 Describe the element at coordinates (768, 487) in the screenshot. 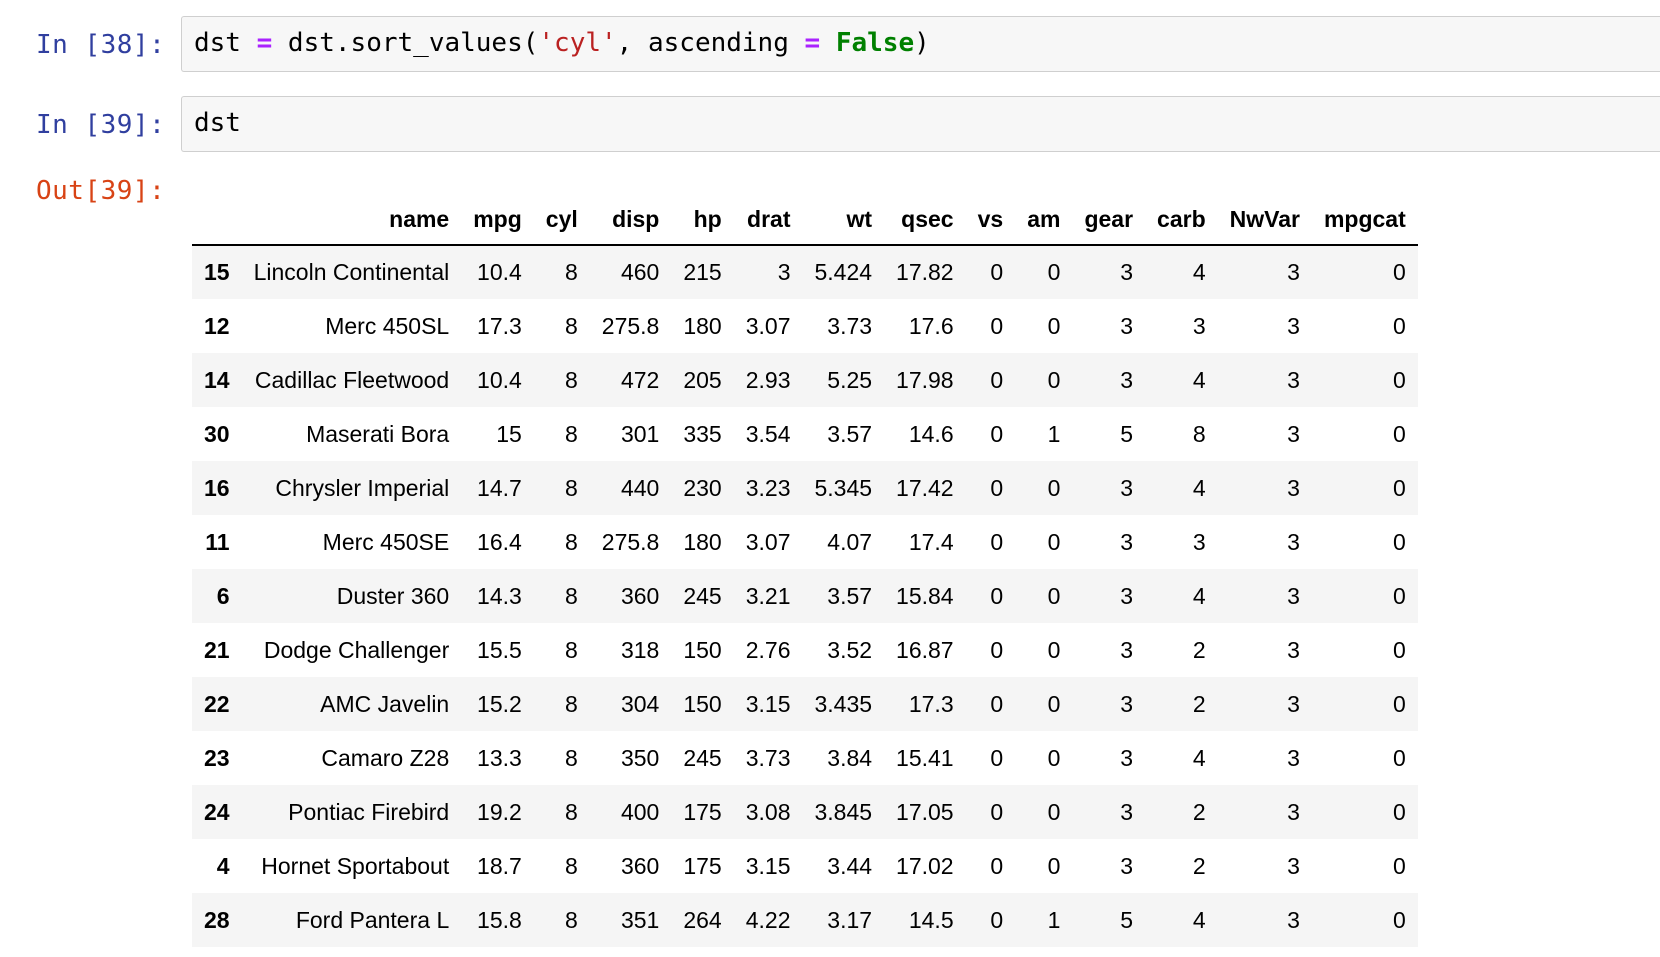

I see `table-cell: 3.23` at that location.